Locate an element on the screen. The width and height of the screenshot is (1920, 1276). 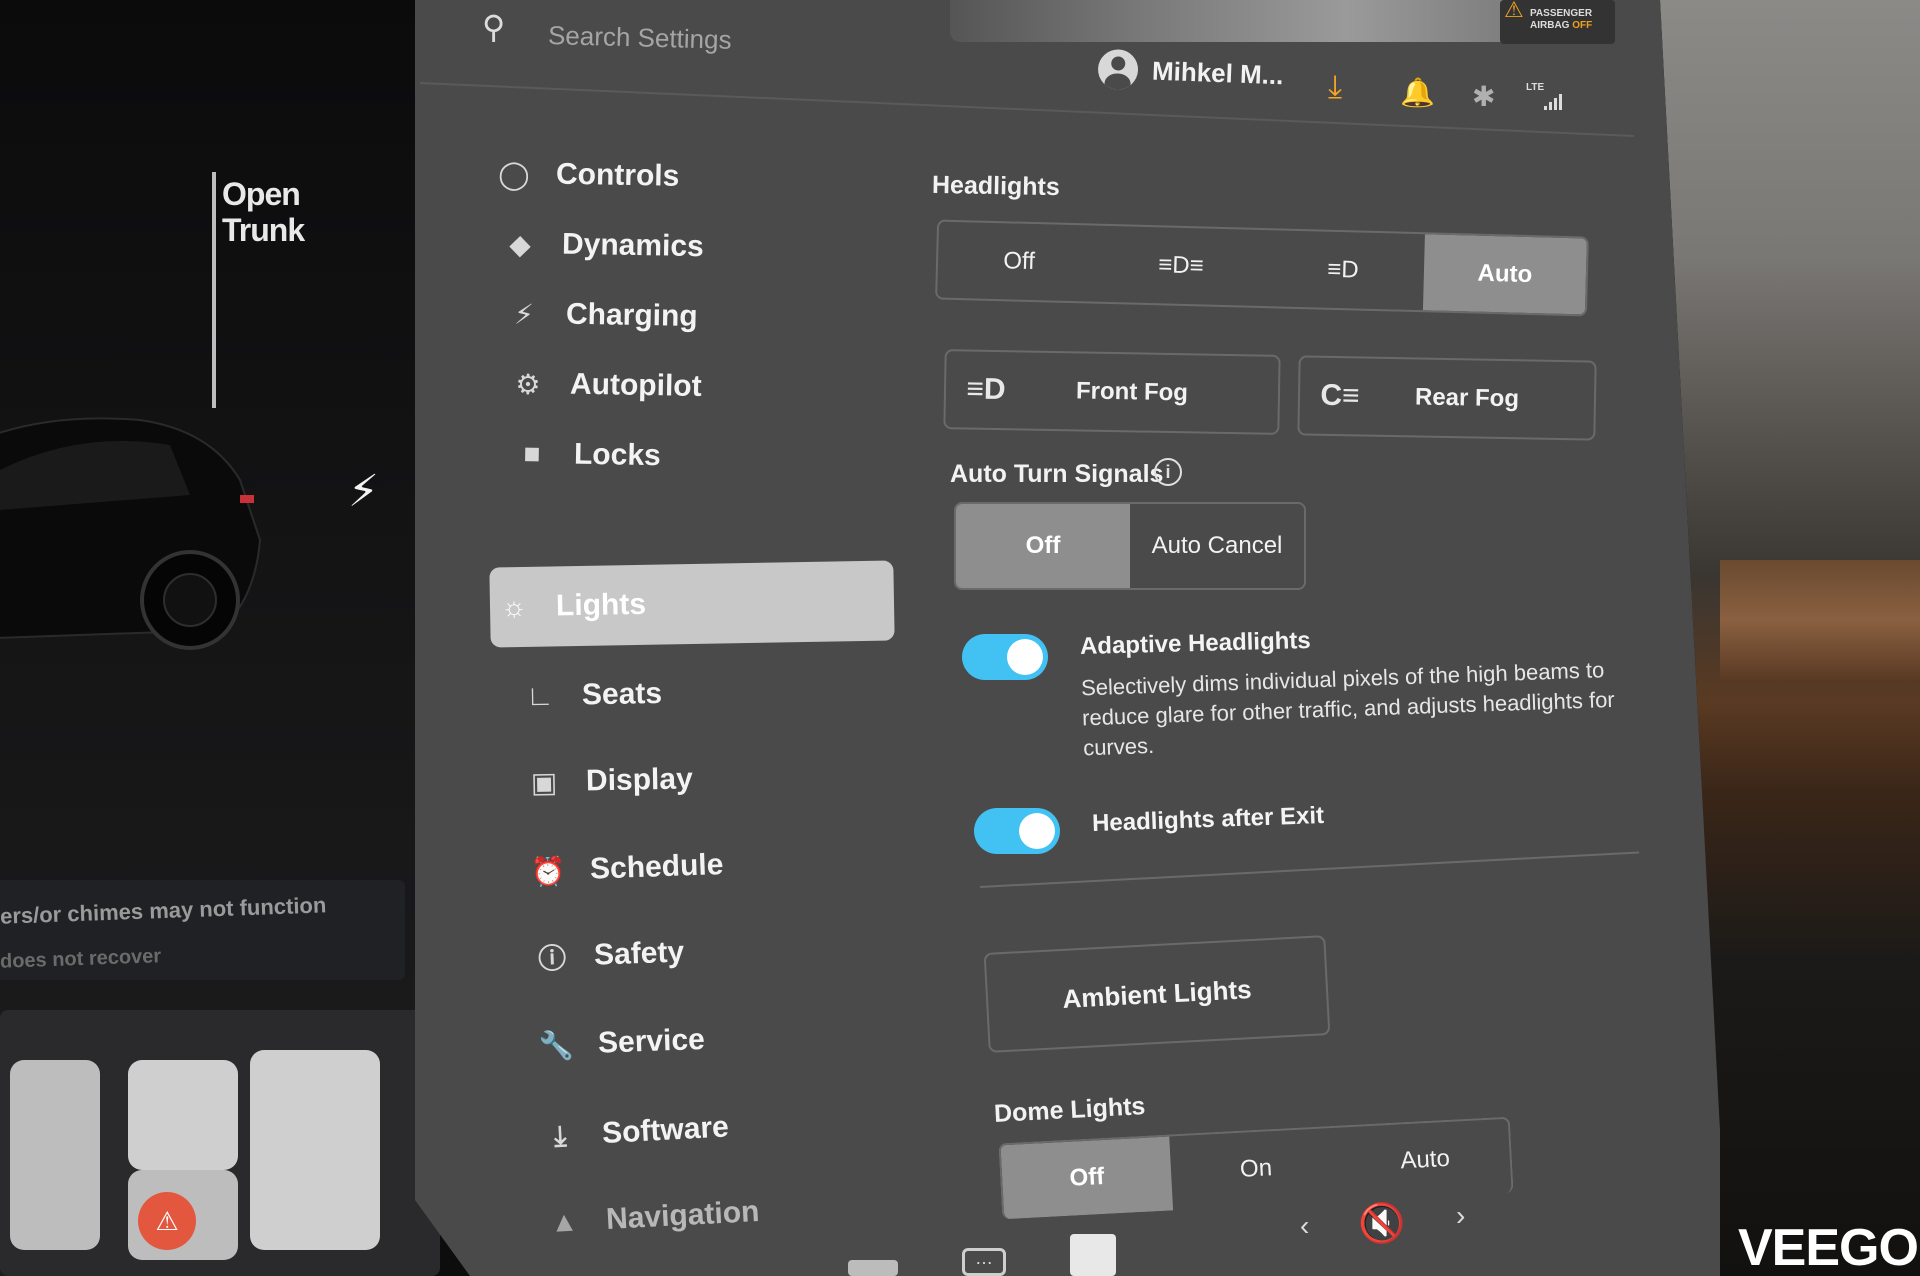
rear-fog-icon: C≡ is located at coordinates (1340, 395).